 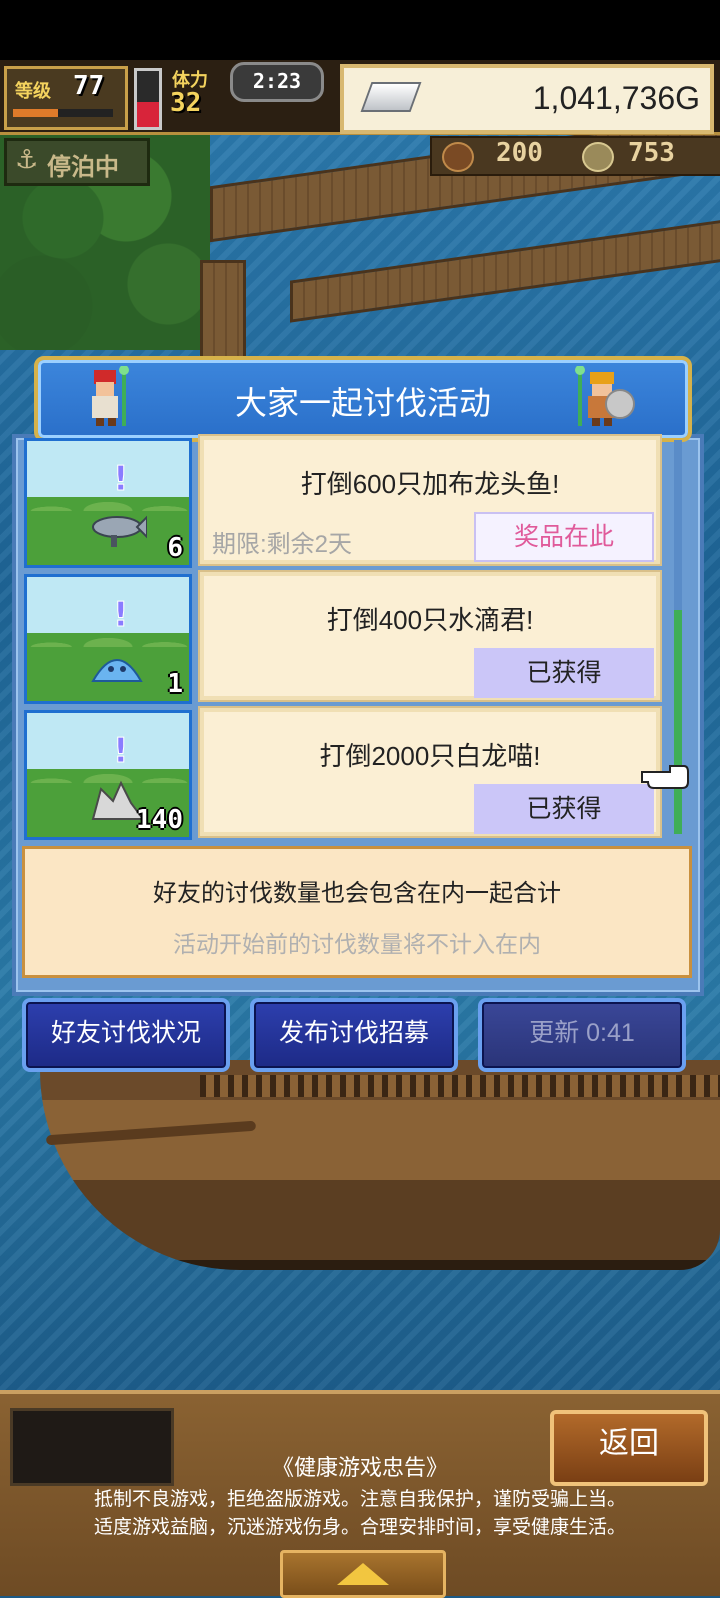 What do you see at coordinates (119, 531) in the screenshot?
I see `dragonfish-monster-icon` at bounding box center [119, 531].